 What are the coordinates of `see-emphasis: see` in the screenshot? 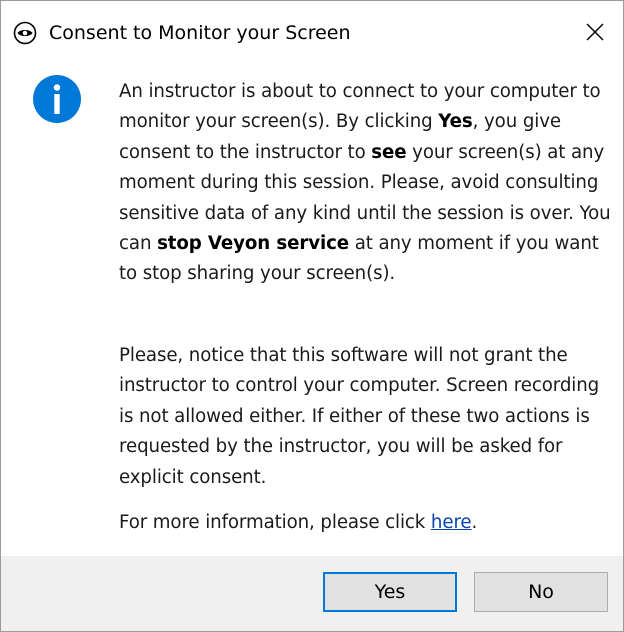 It's located at (389, 152).